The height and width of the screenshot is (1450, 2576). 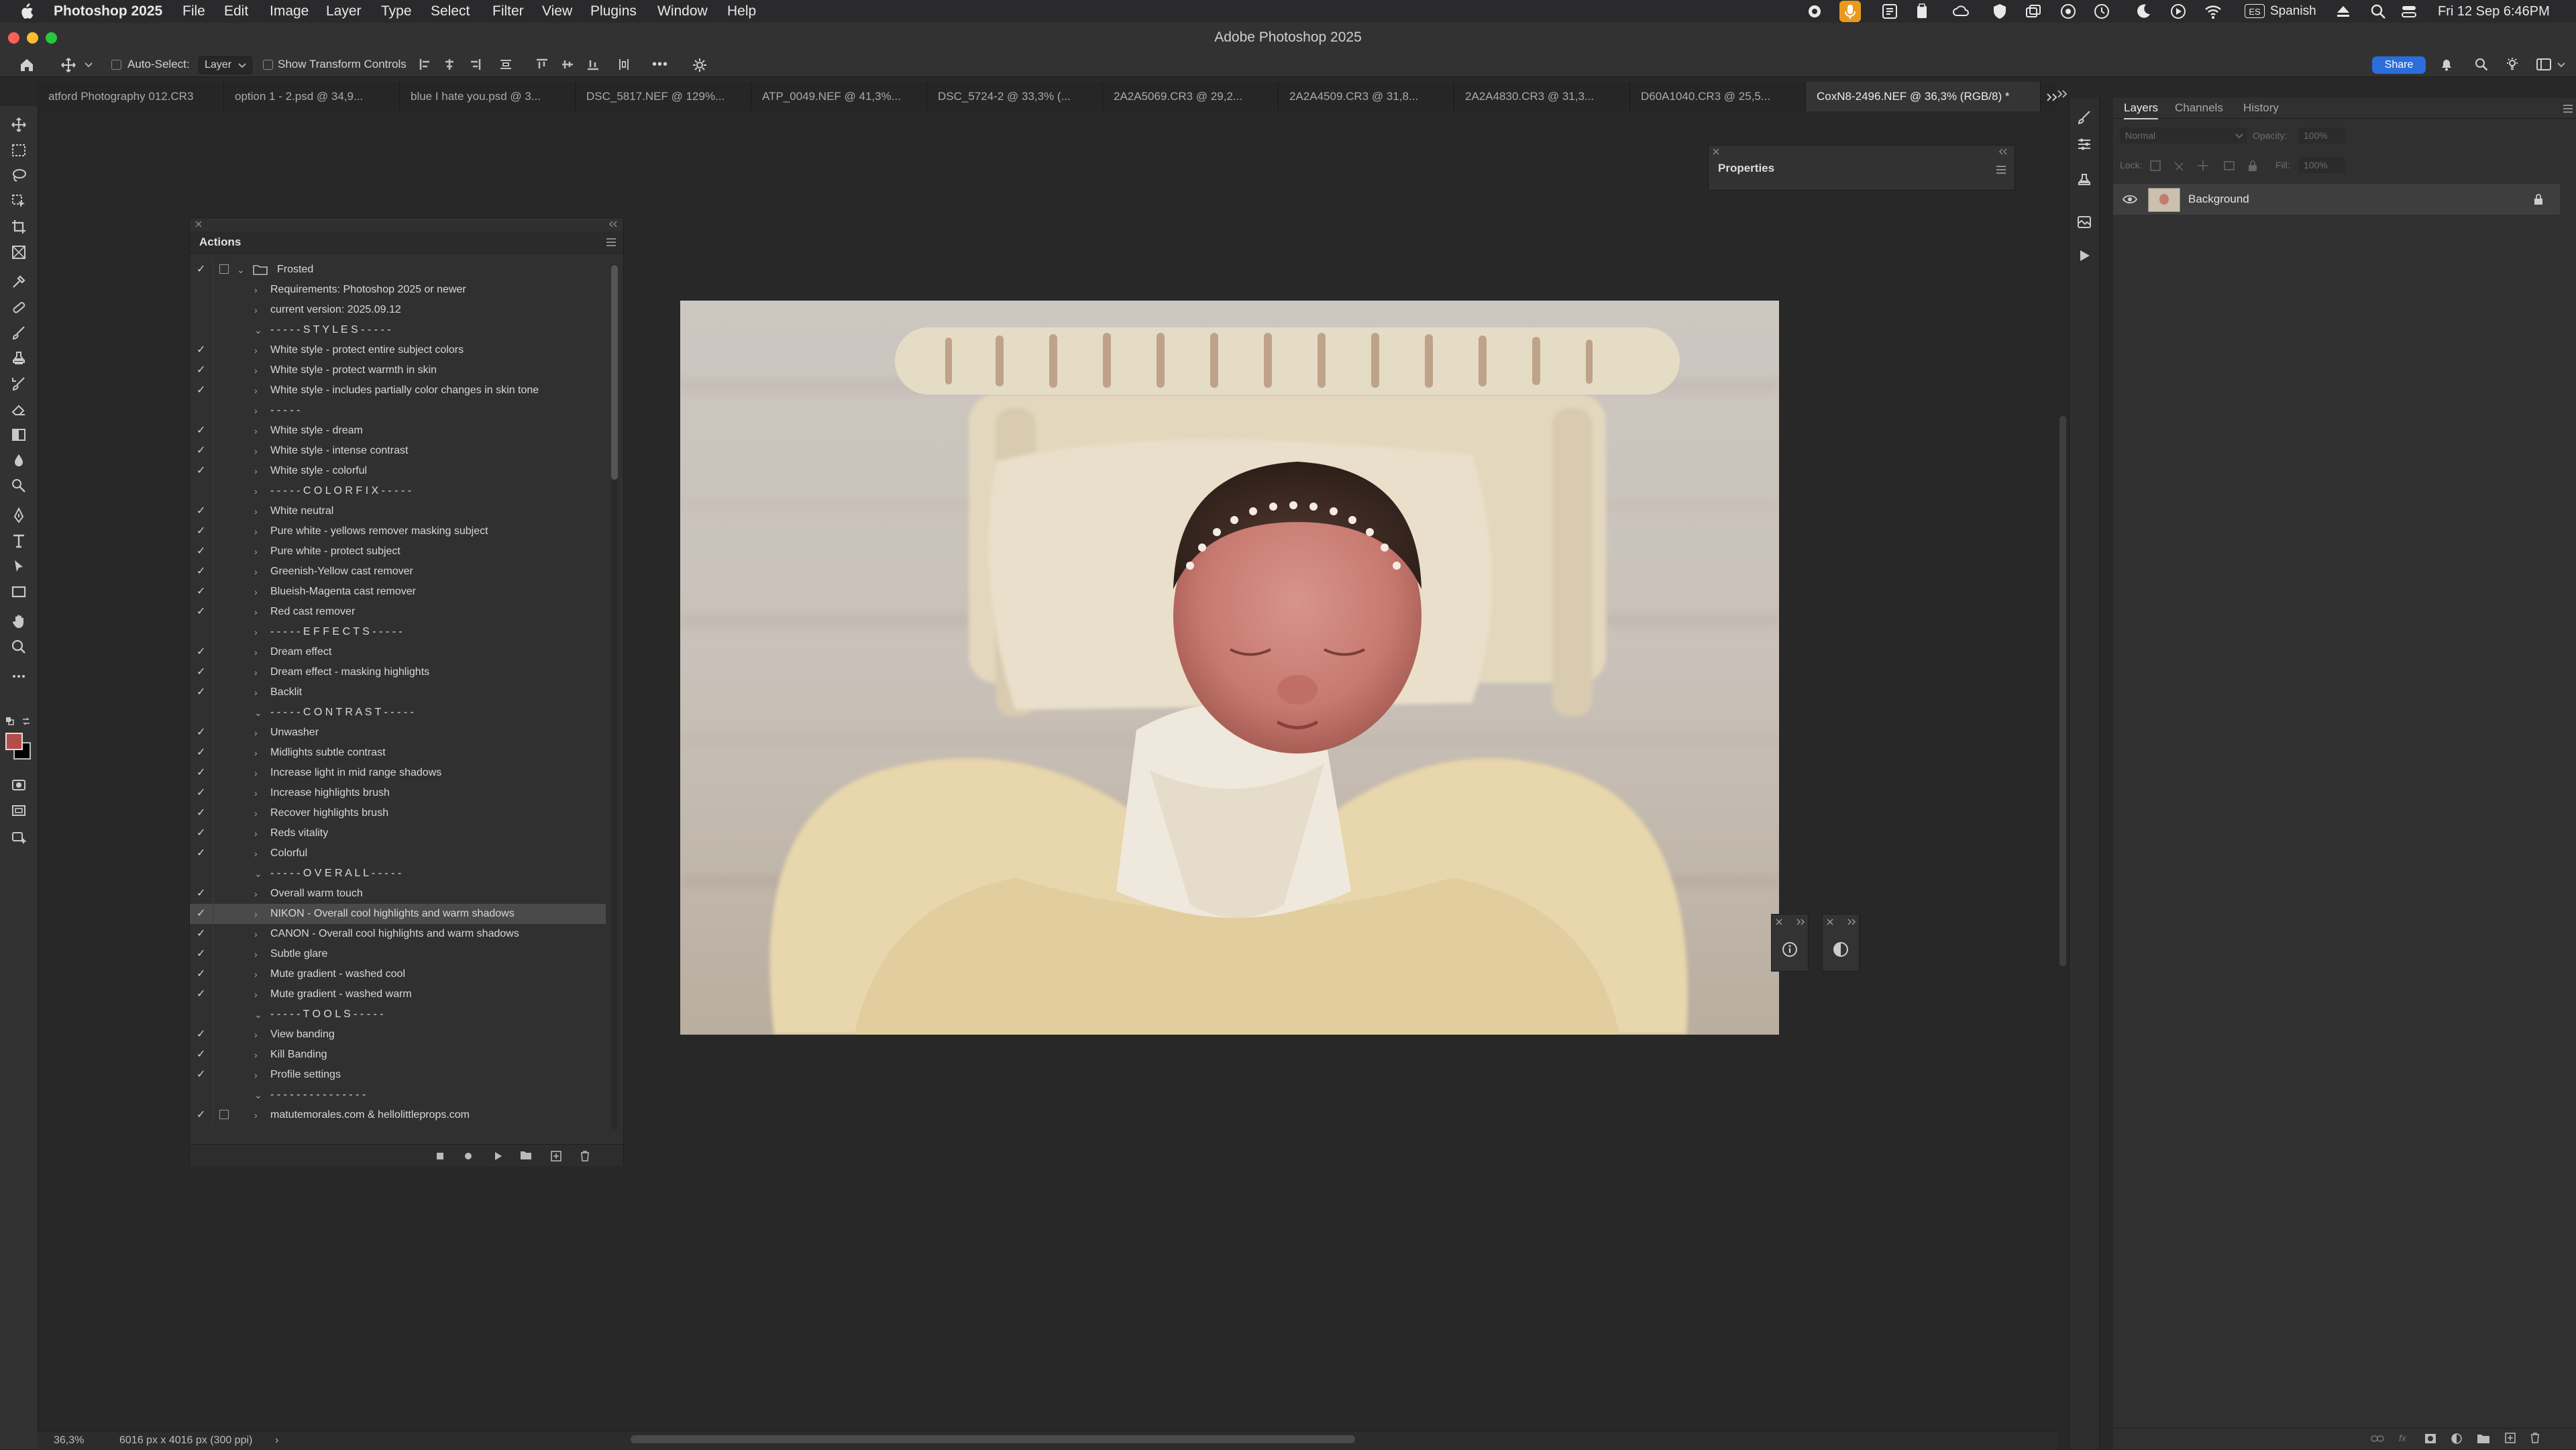 I want to click on default-colors-icon, so click(x=10, y=721).